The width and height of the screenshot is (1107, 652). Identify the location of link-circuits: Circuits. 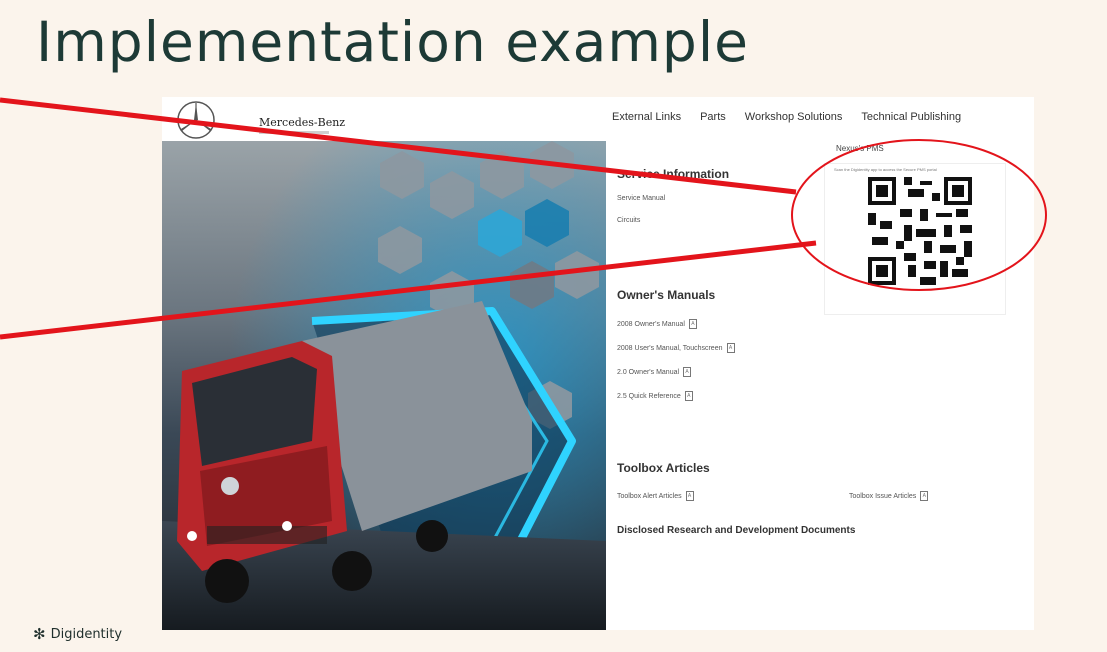
(628, 220).